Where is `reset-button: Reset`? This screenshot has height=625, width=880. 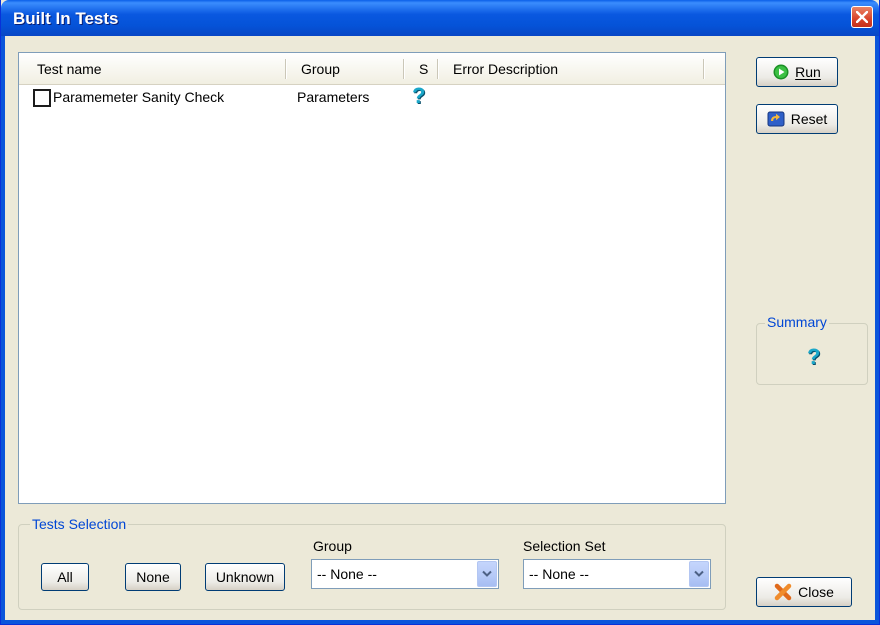
reset-button: Reset is located at coordinates (797, 119).